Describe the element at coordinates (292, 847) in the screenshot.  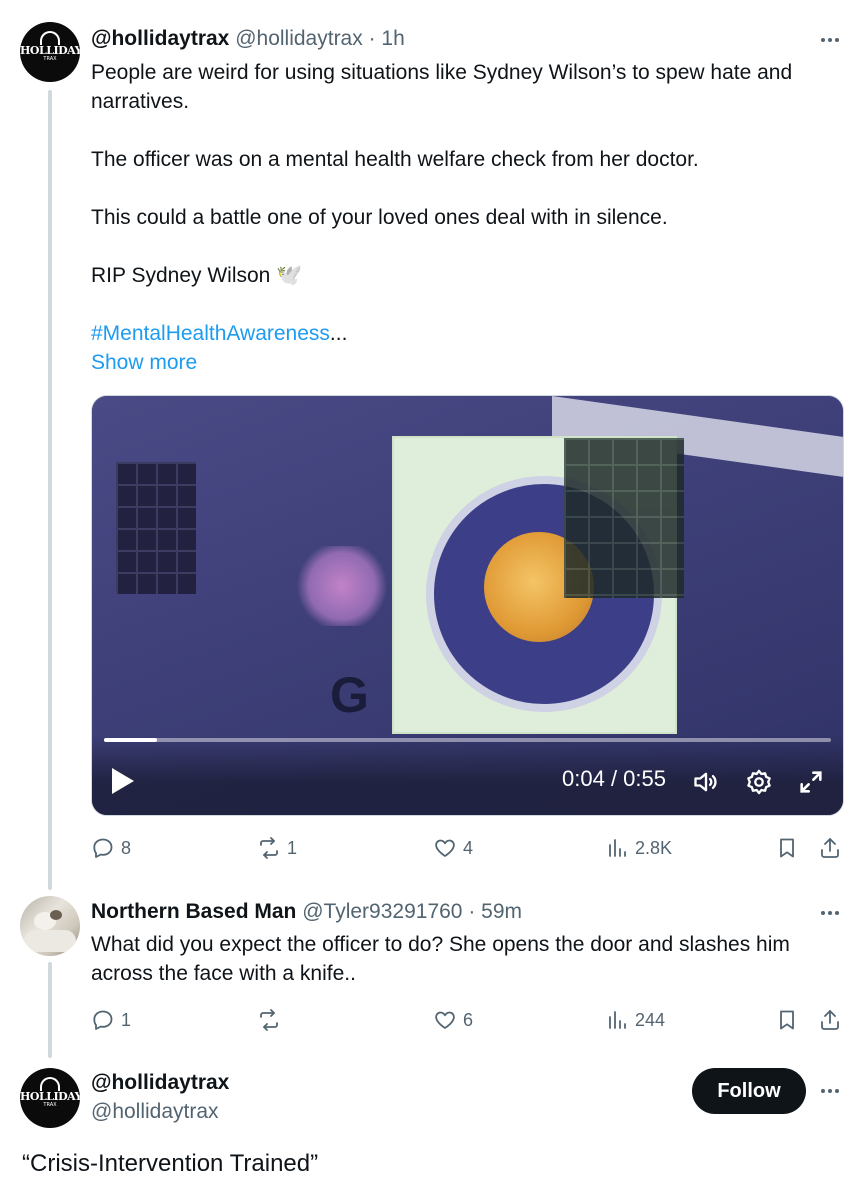
I see `repost-count: 1` at that location.